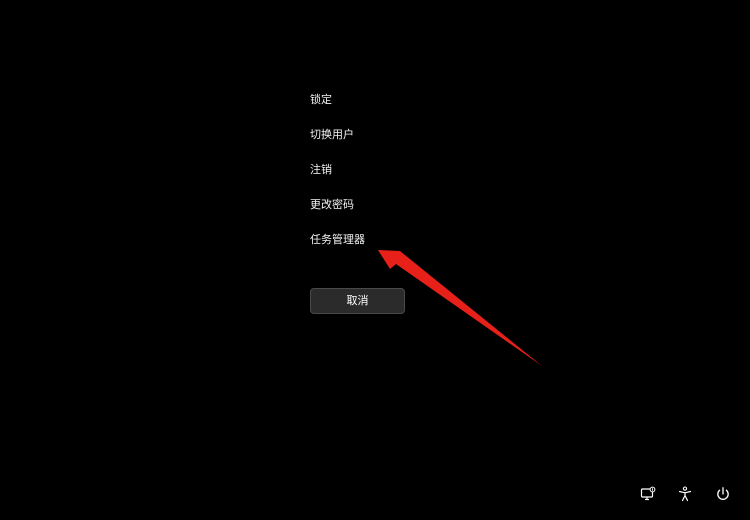 Image resolution: width=750 pixels, height=520 pixels. What do you see at coordinates (337, 204) in the screenshot?
I see `menu-item-change-password: 更改密码` at bounding box center [337, 204].